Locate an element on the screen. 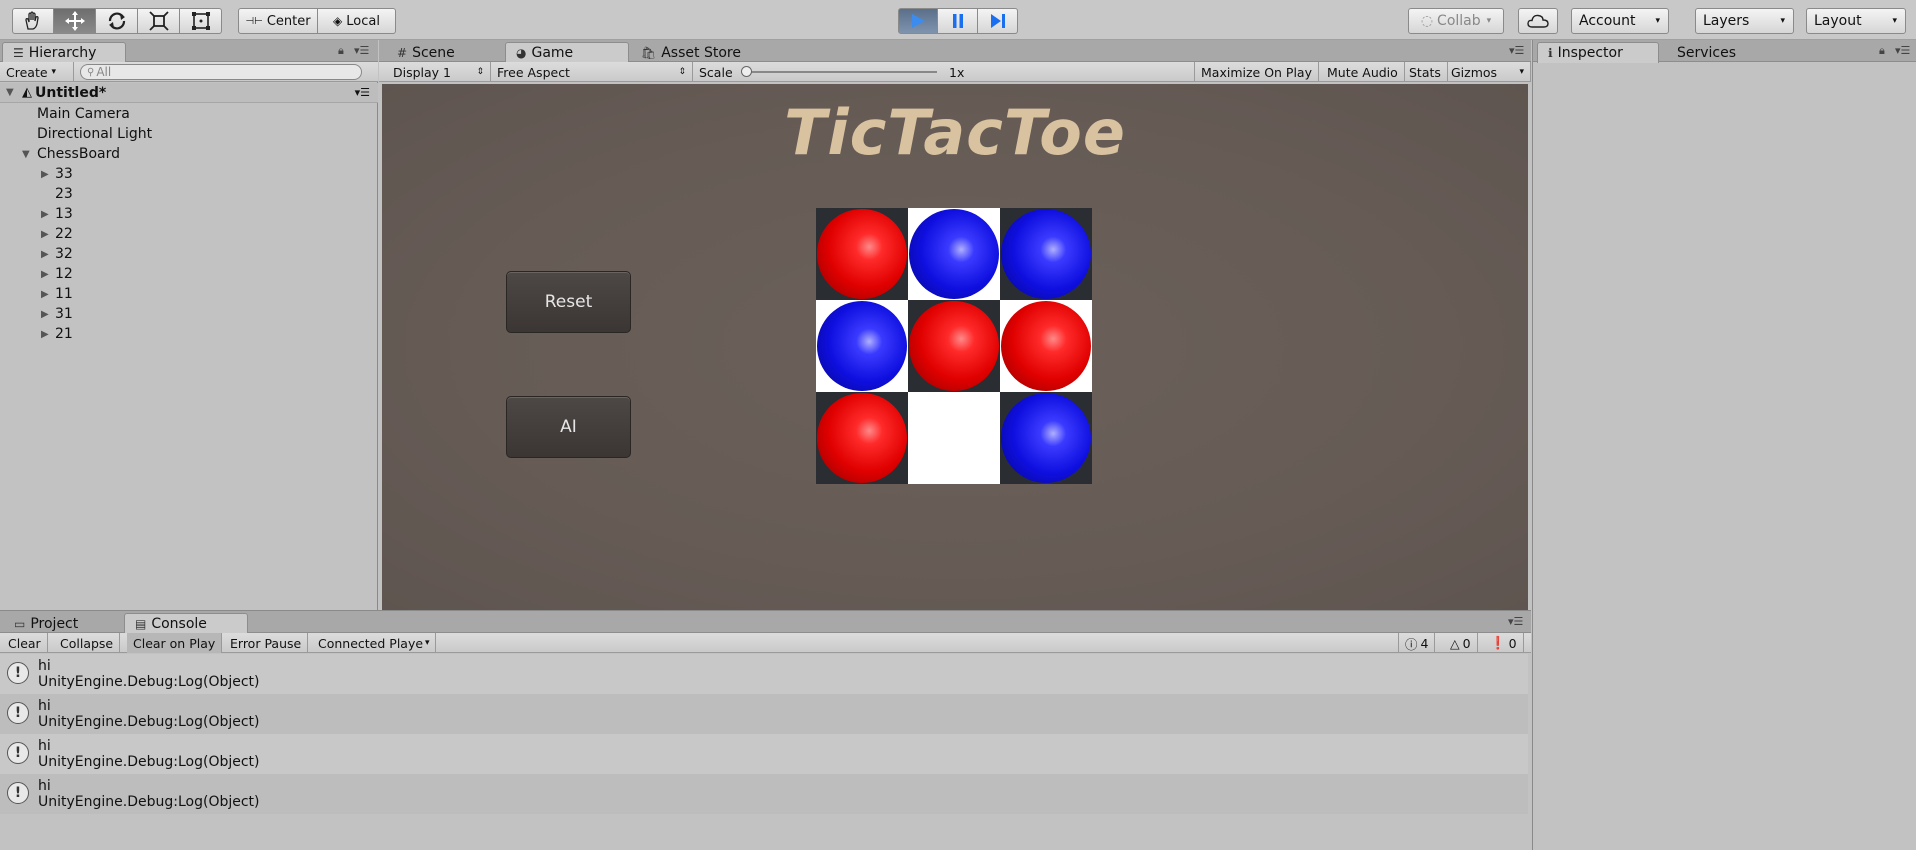  layers-dropdown: Layers ▾ is located at coordinates (1744, 21).